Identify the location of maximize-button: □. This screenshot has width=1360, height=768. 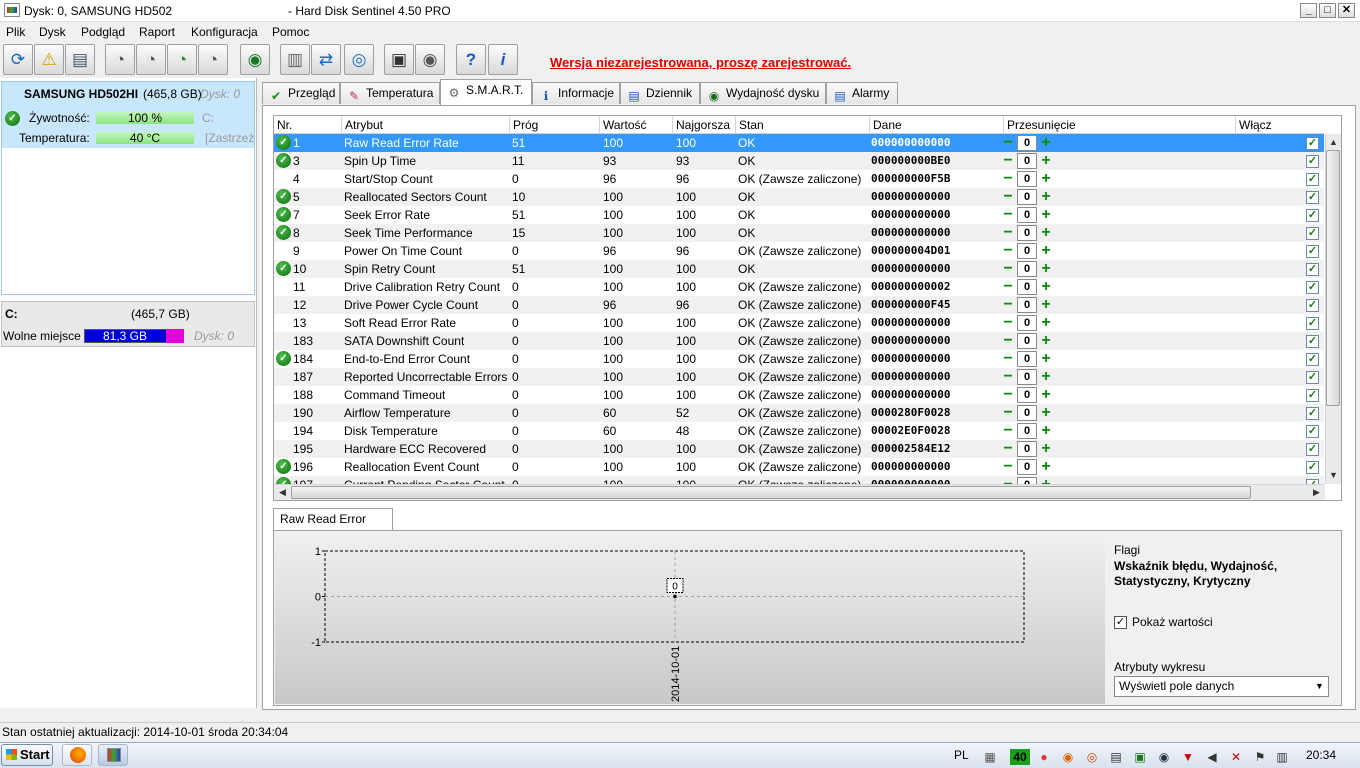
(1327, 10).